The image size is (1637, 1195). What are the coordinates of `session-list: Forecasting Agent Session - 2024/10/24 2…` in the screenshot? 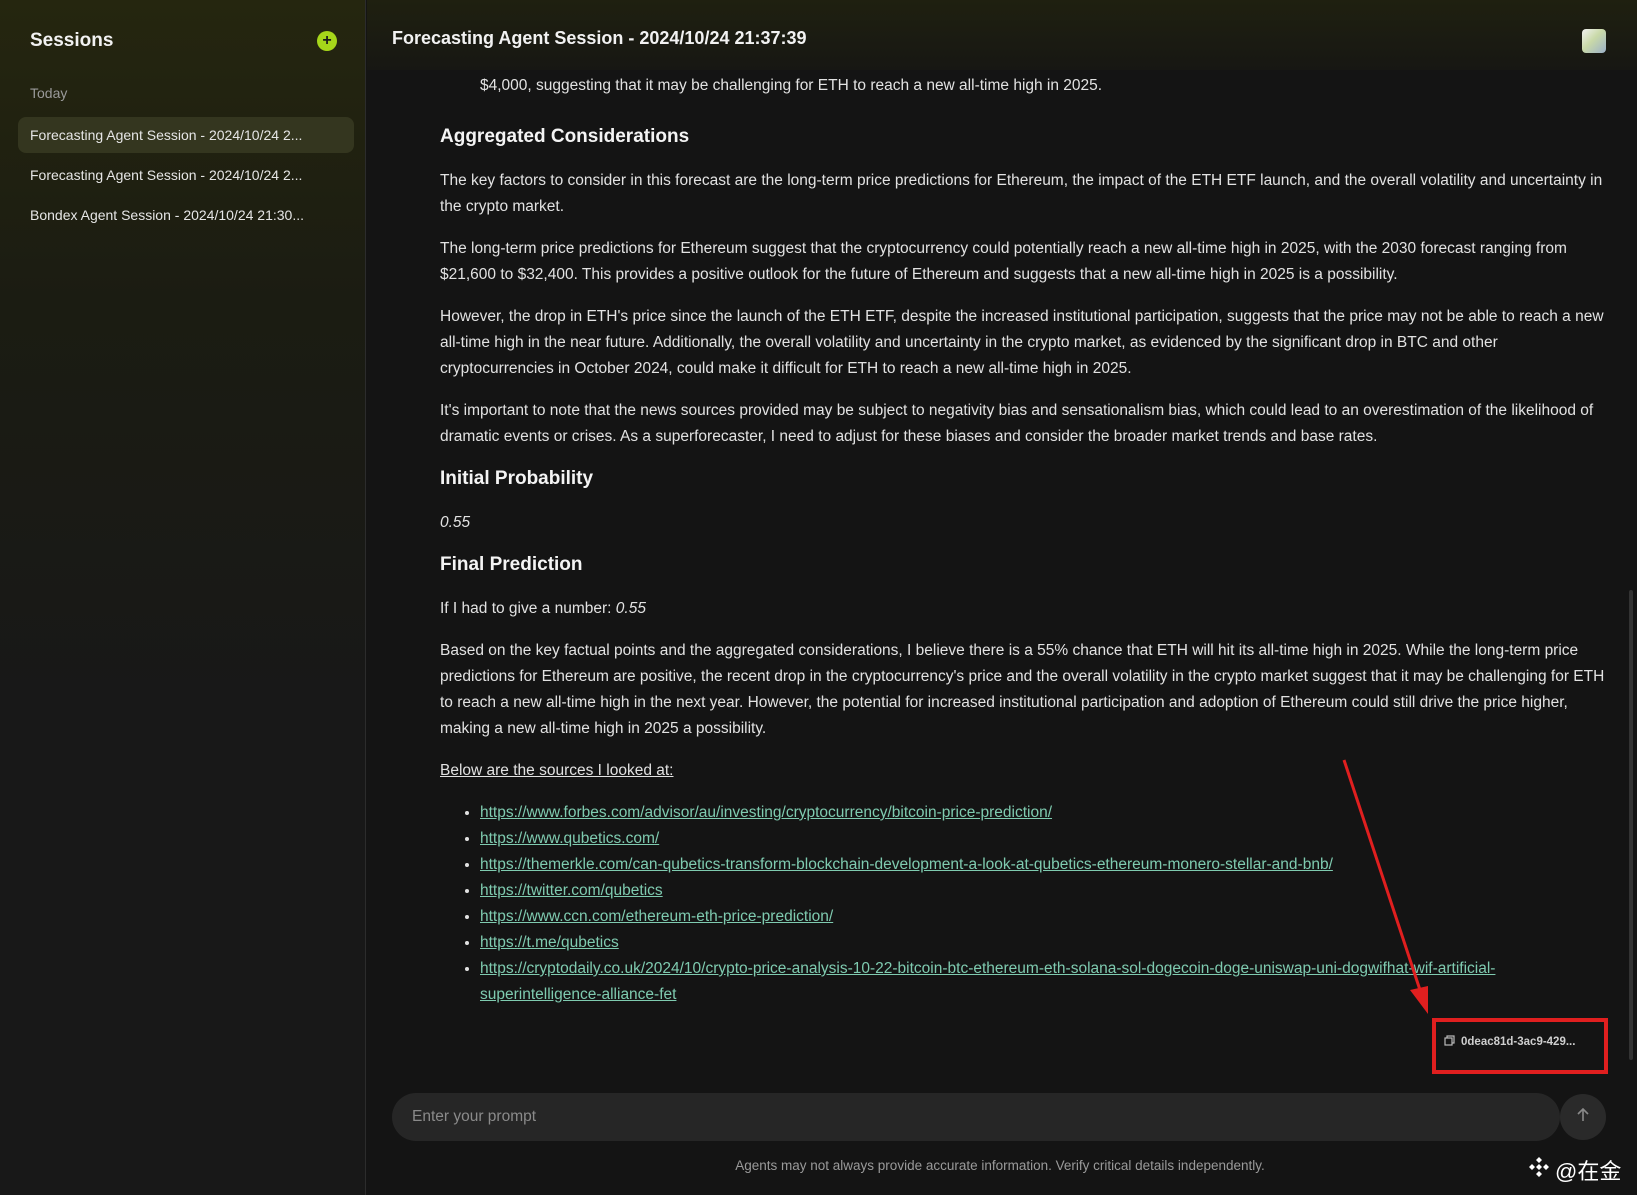 It's located at (186, 177).